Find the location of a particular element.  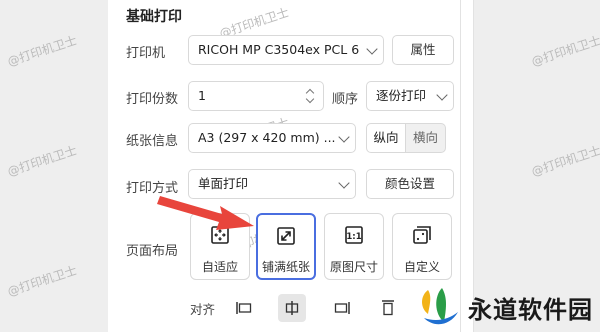

copies-label: 打印份数 is located at coordinates (152, 99).